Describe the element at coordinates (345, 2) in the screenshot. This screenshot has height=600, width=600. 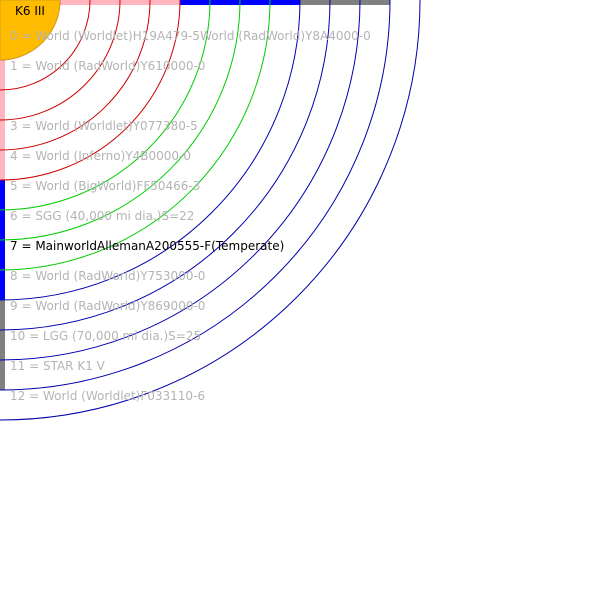
I see `zone-bar-top` at that location.